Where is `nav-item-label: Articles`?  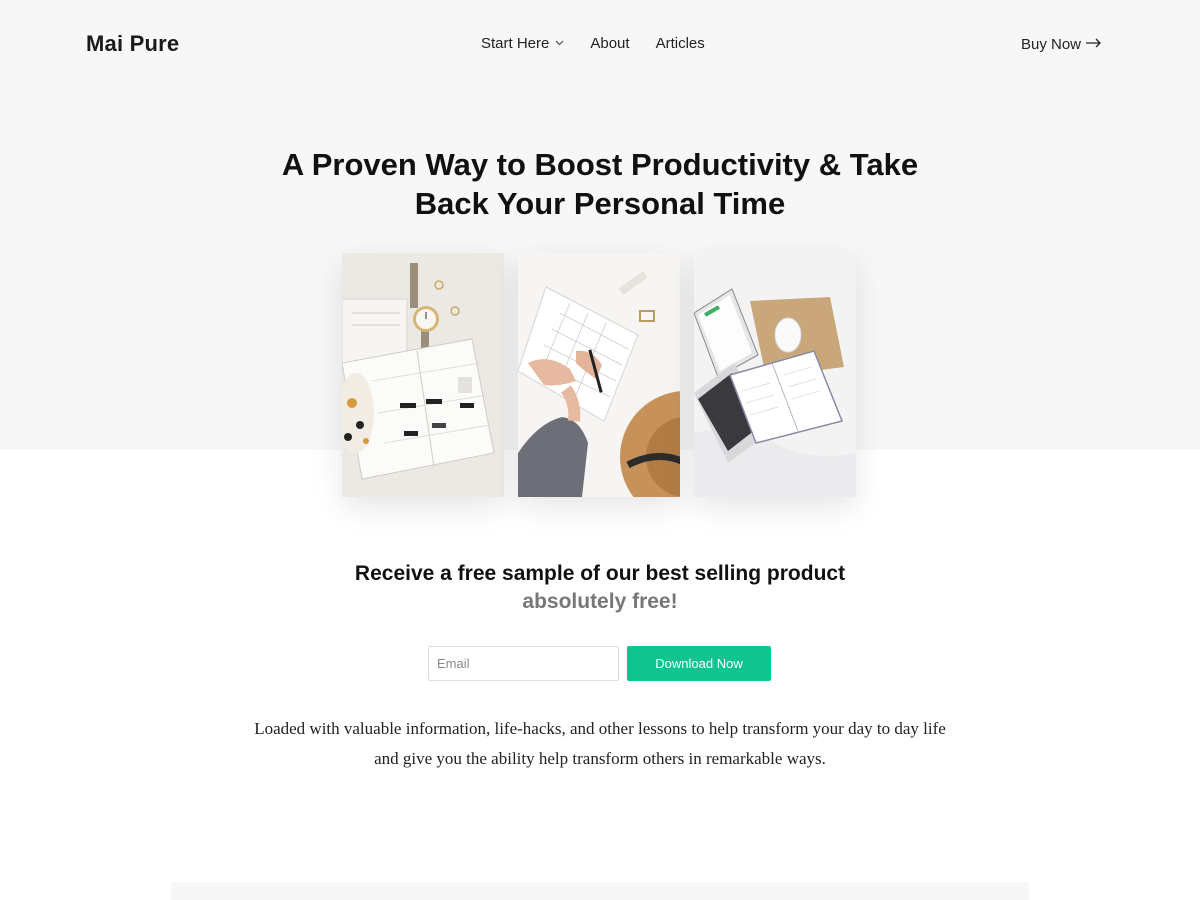 nav-item-label: Articles is located at coordinates (680, 43).